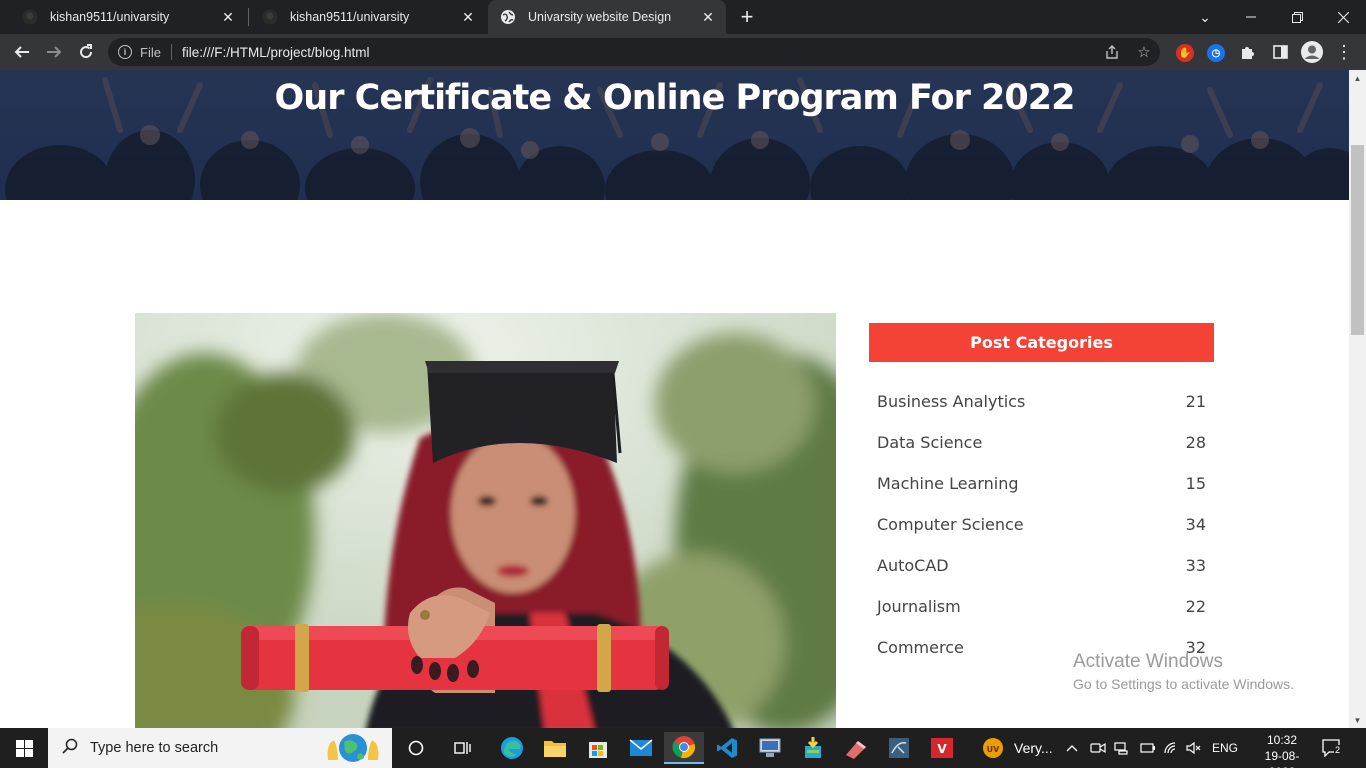 The image size is (1366, 768). I want to click on vs-app-icon: V, so click(942, 748).